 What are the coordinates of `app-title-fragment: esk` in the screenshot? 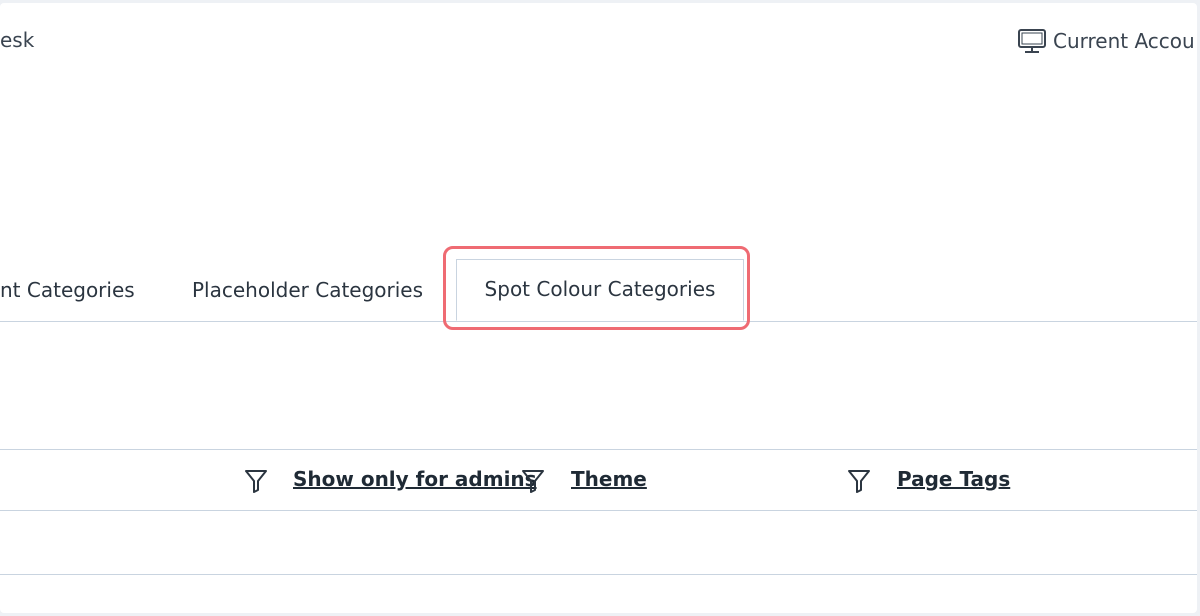 It's located at (17, 40).